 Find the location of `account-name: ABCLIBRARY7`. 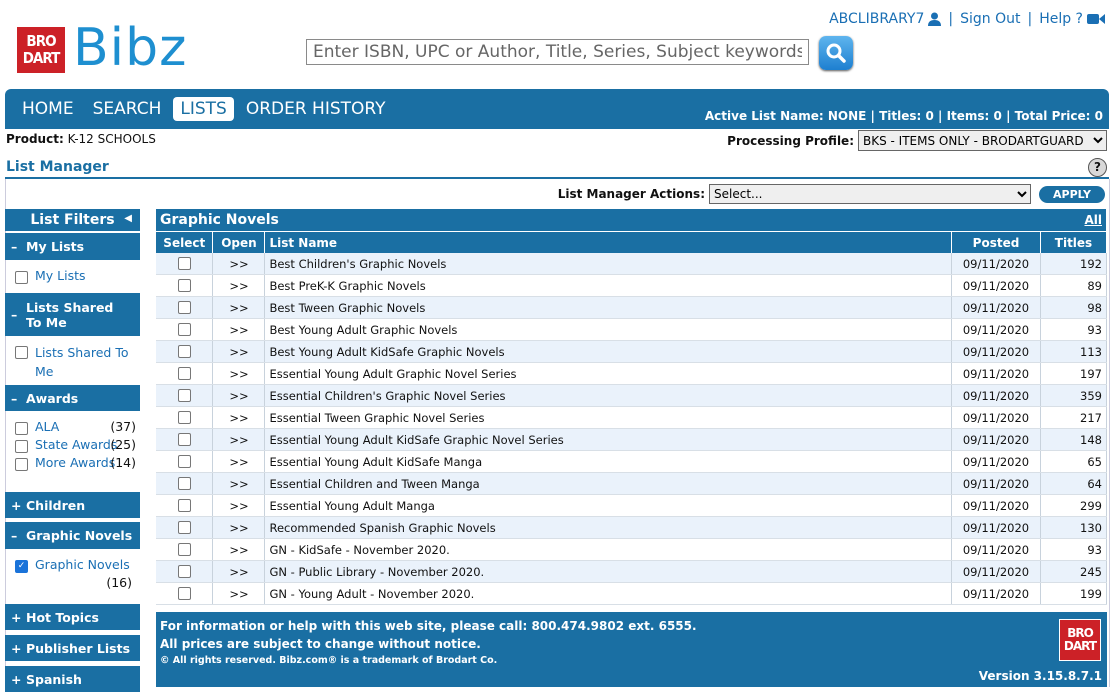

account-name: ABCLIBRARY7 is located at coordinates (876, 19).